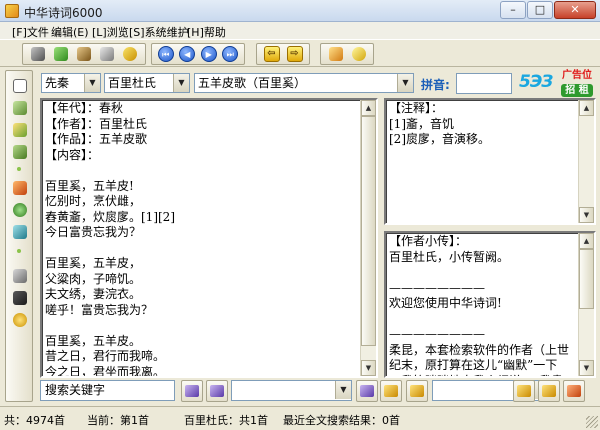 This screenshot has height=430, width=600. What do you see at coordinates (513, 10) in the screenshot?
I see `minimize-button: –` at bounding box center [513, 10].